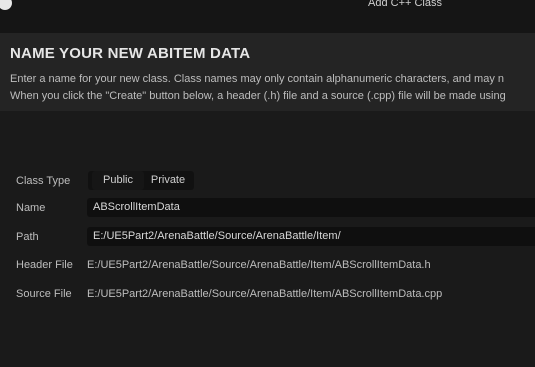 The width and height of the screenshot is (535, 367). What do you see at coordinates (43, 181) in the screenshot?
I see `class-type-label: Class Type` at bounding box center [43, 181].